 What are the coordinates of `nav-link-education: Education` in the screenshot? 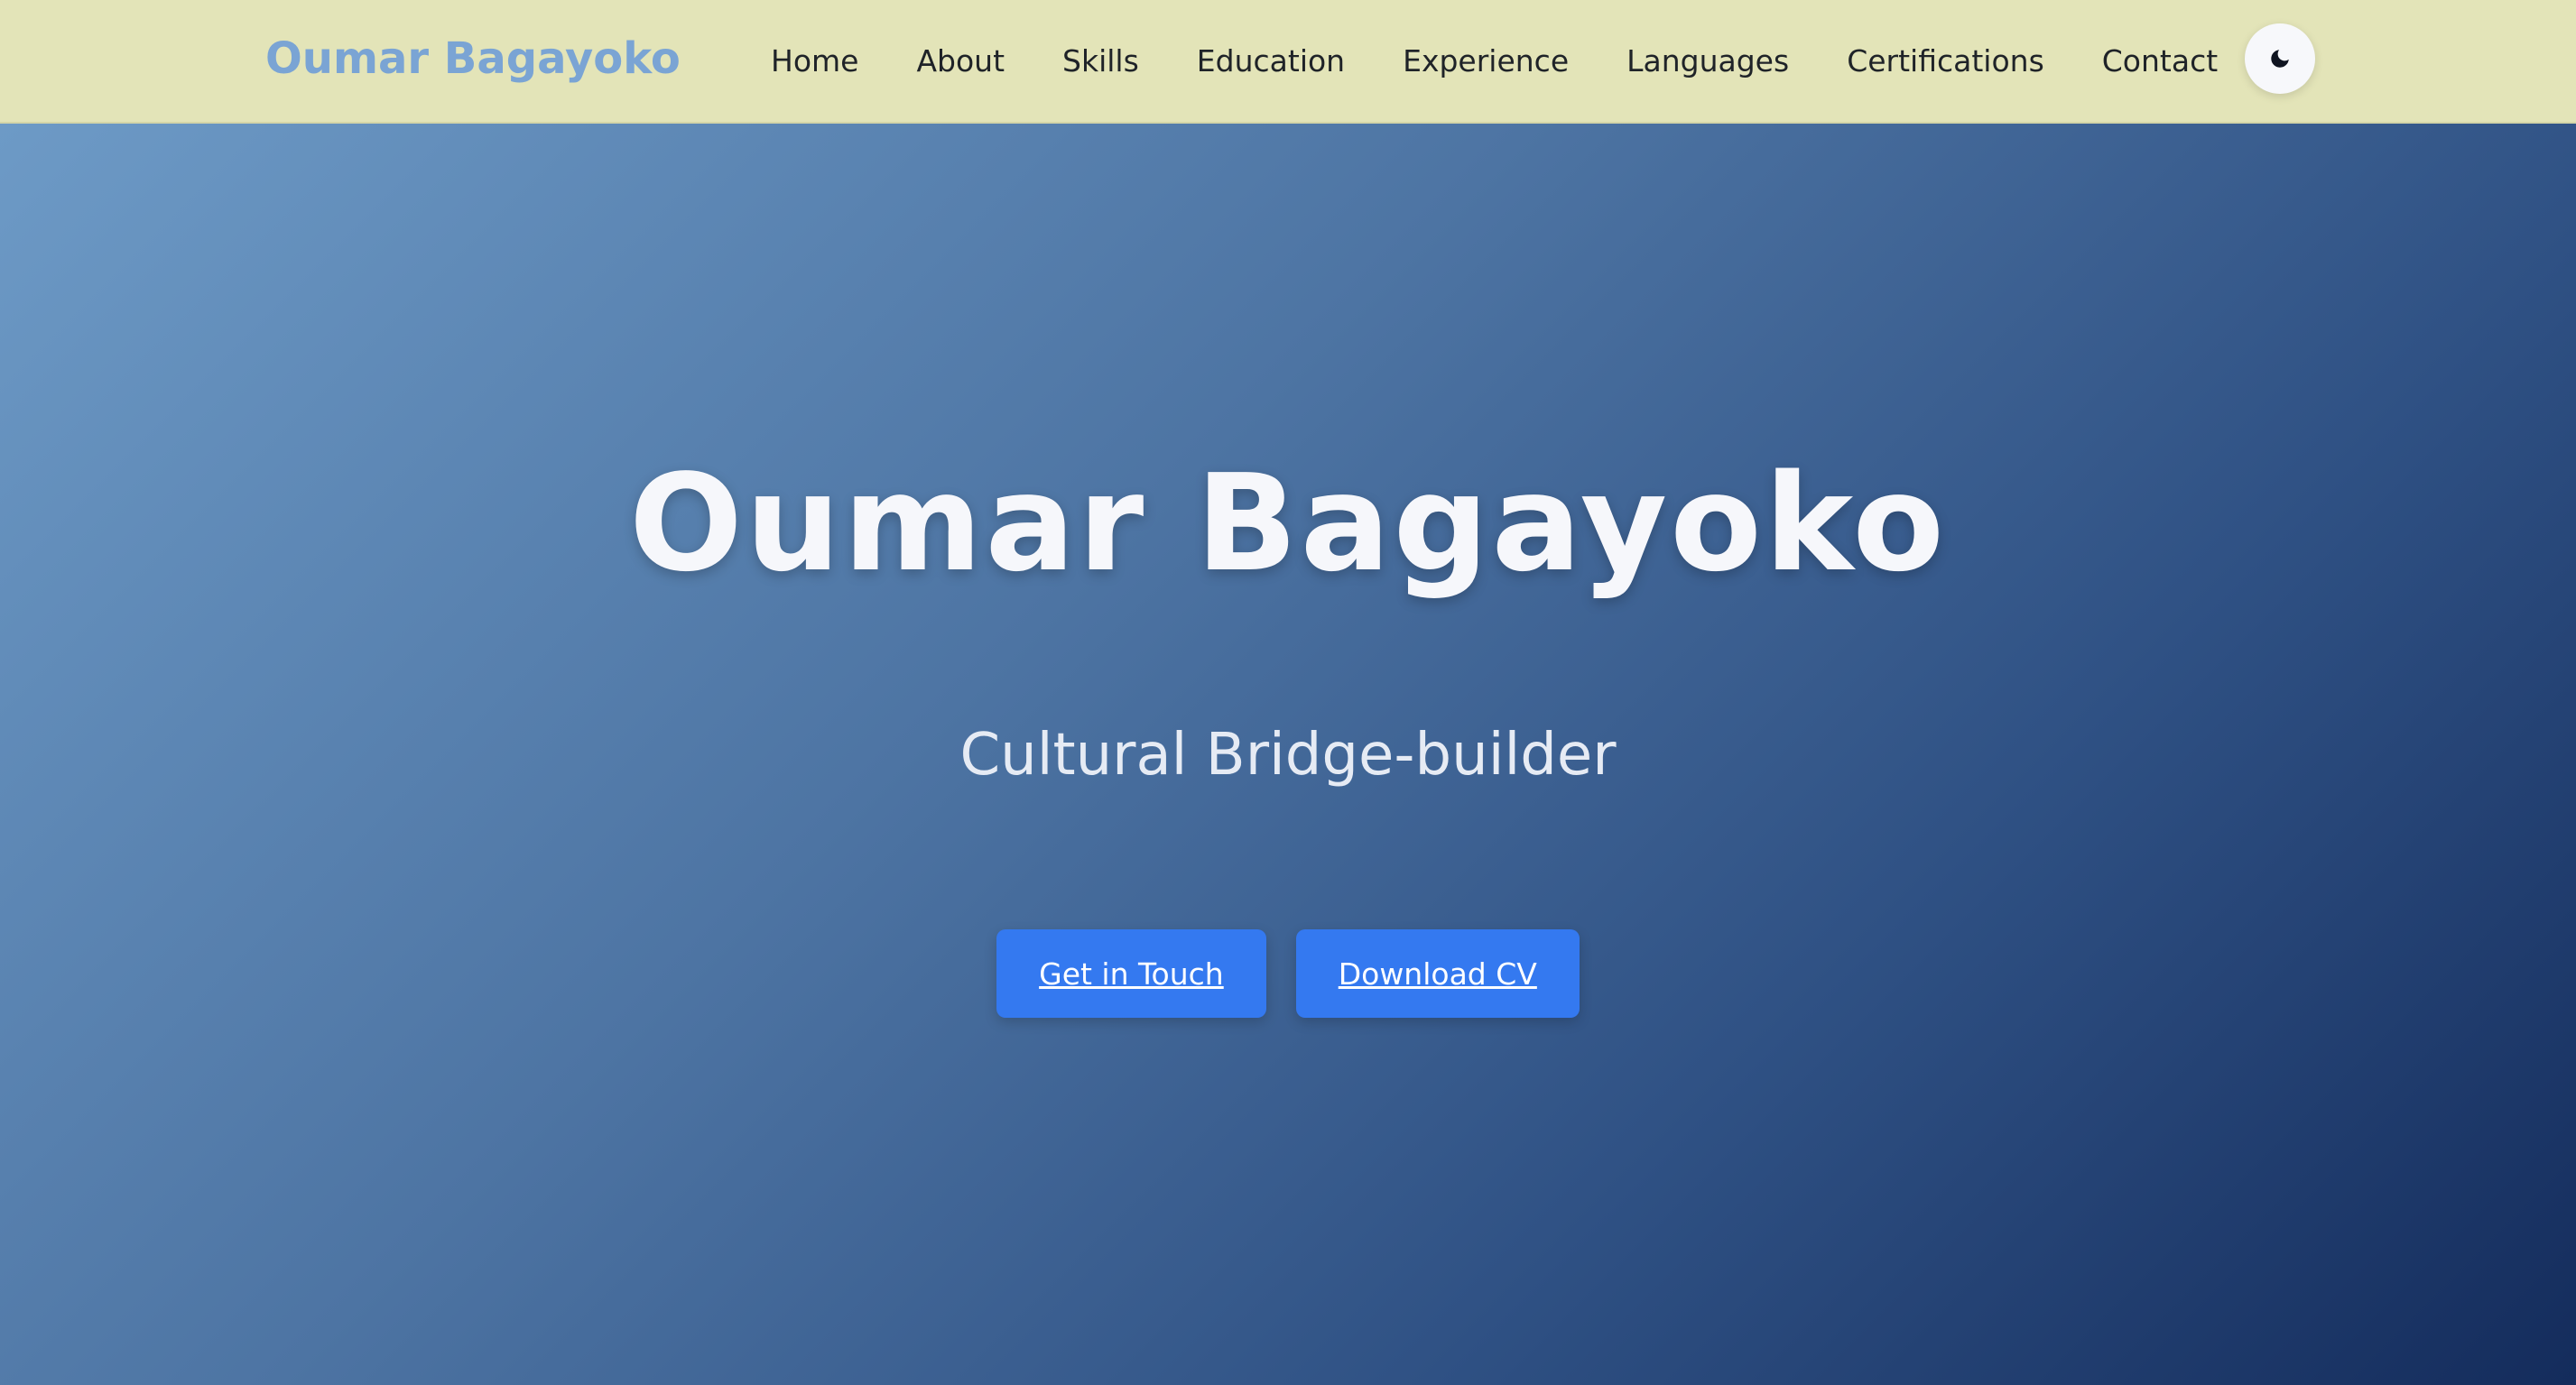 It's located at (1271, 60).